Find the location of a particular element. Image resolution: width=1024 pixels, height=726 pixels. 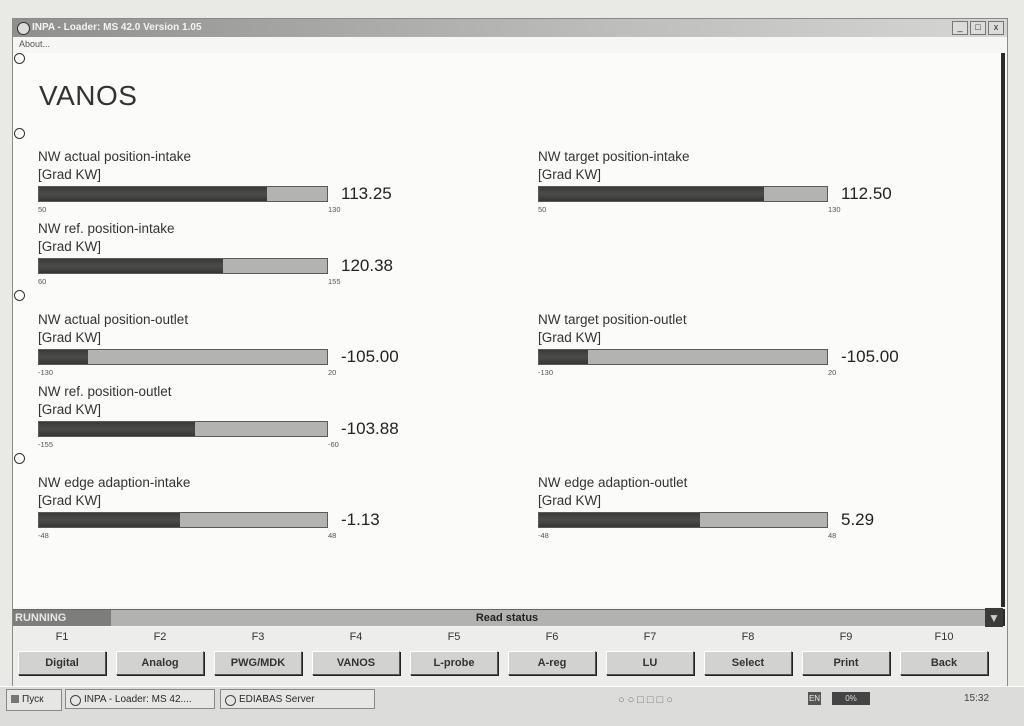

print-button: Print is located at coordinates (846, 663).